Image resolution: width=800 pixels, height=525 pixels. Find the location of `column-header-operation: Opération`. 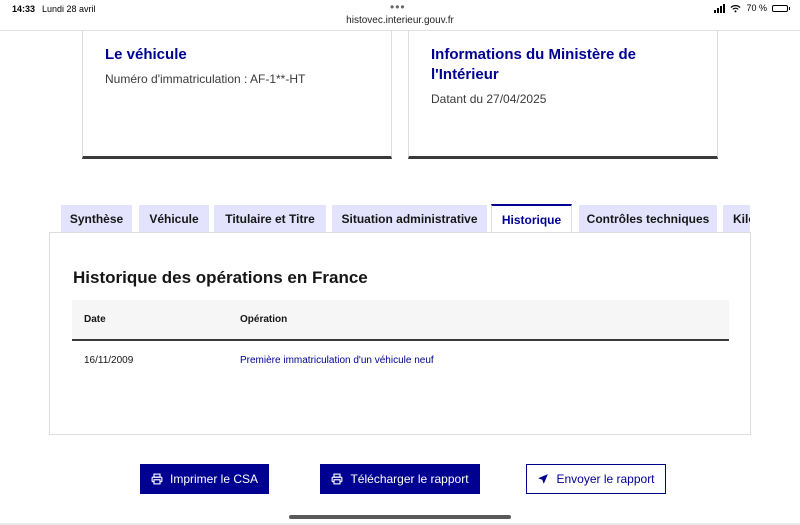

column-header-operation: Opération is located at coordinates (264, 319).